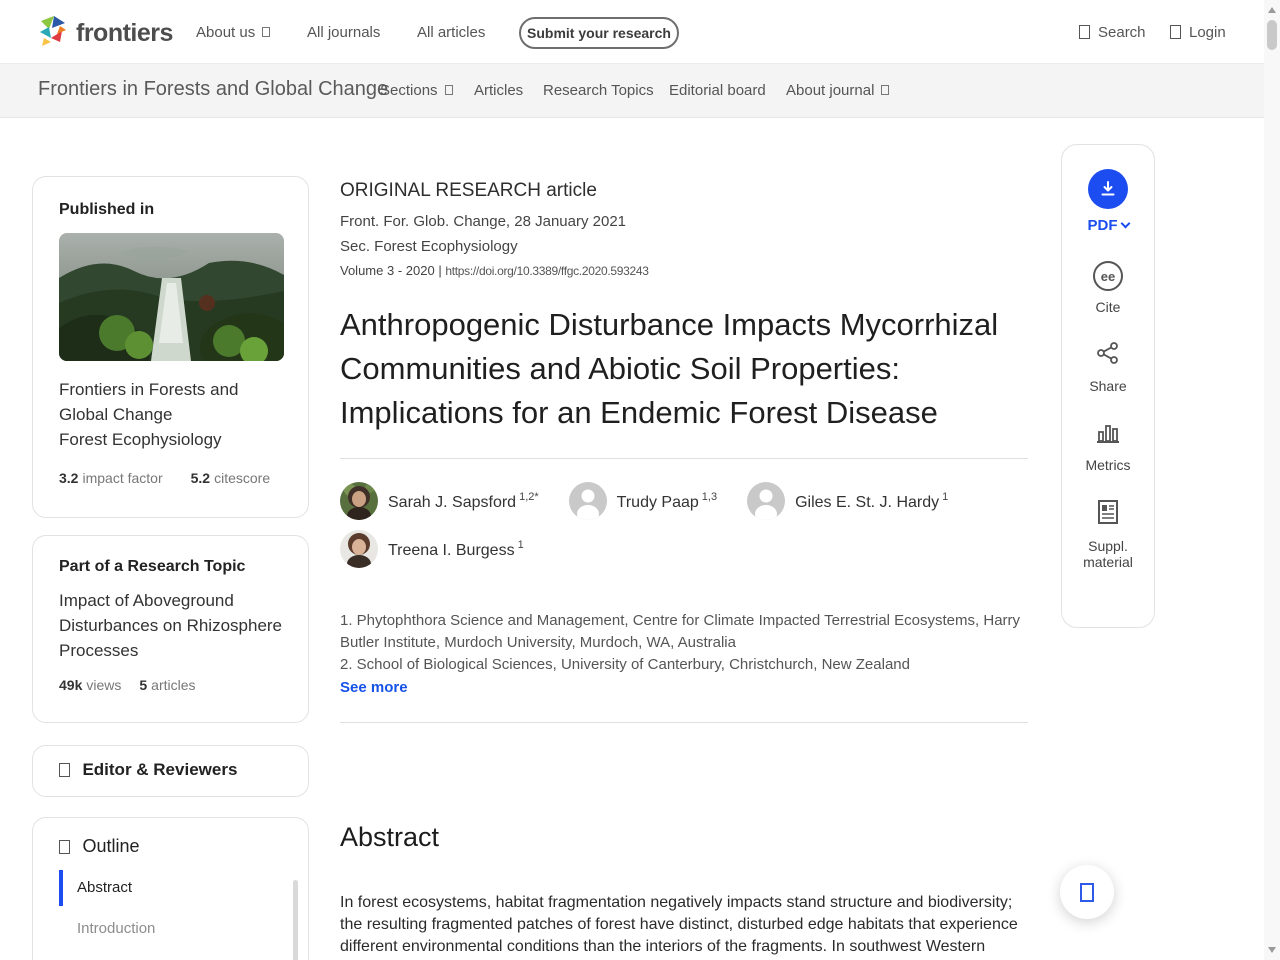  What do you see at coordinates (170, 928) in the screenshot?
I see `outline-item-introduction: Introduction` at bounding box center [170, 928].